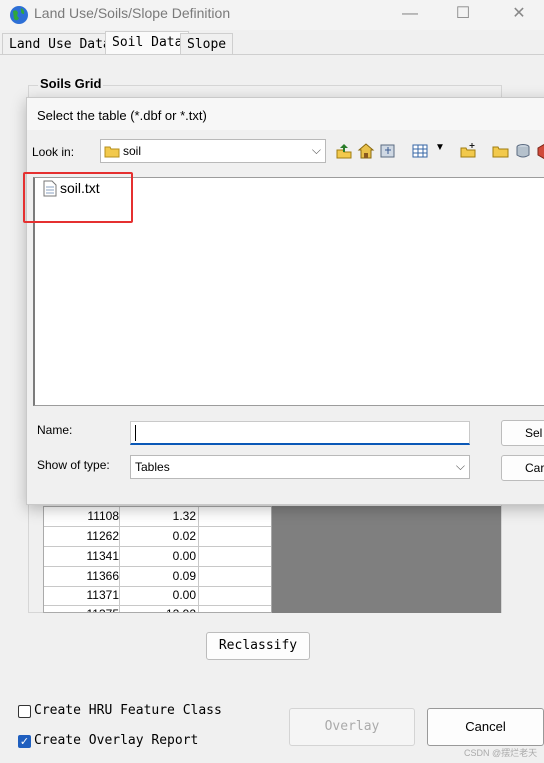 Image resolution: width=544 pixels, height=763 pixels. I want to click on area-cell: 12.92, so click(159, 608).